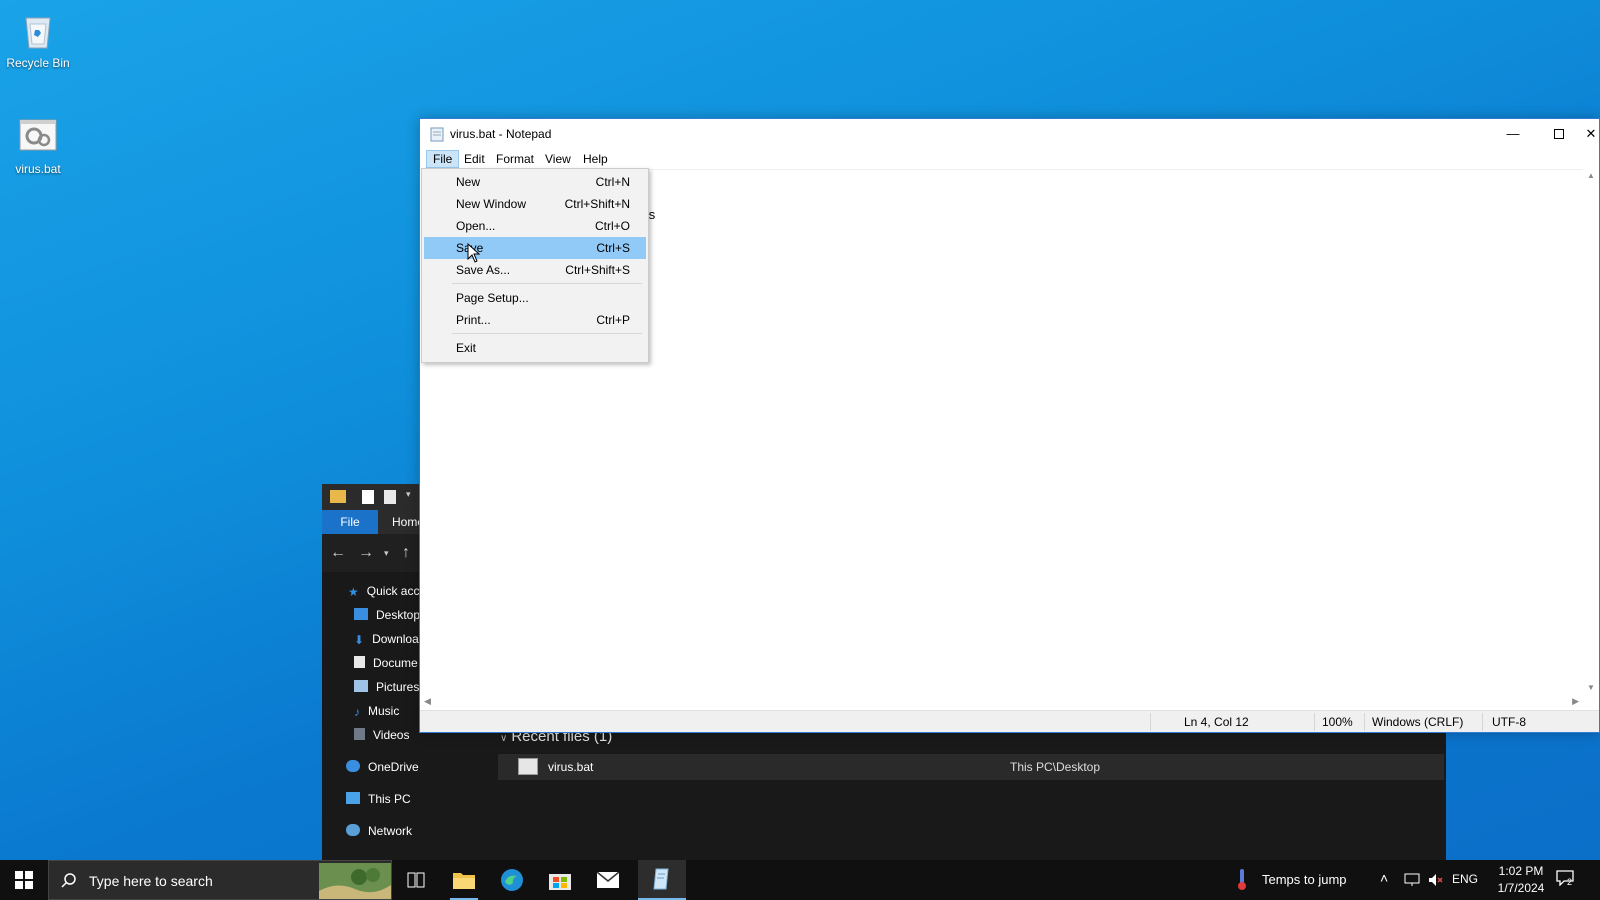  Describe the element at coordinates (386, 663) in the screenshot. I see `sidebar-item-documents: Docume` at that location.